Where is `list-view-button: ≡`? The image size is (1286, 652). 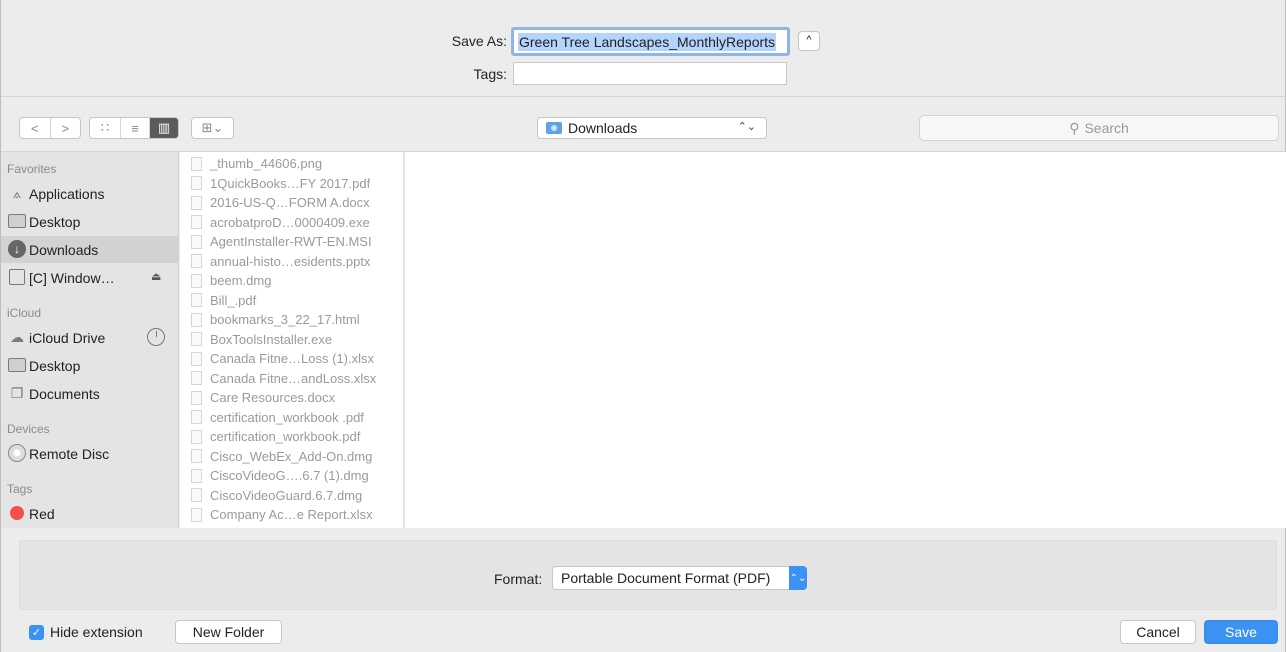 list-view-button: ≡ is located at coordinates (134, 128).